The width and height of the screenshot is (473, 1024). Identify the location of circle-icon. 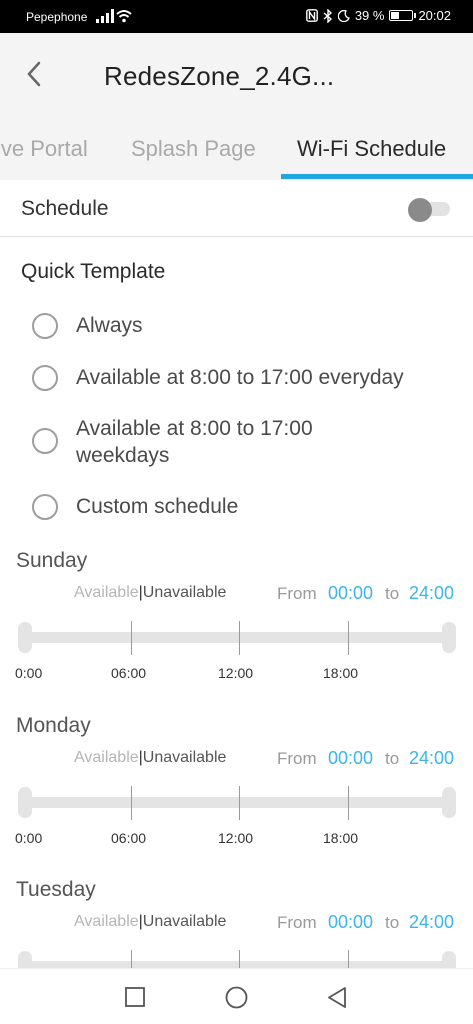
(236, 997).